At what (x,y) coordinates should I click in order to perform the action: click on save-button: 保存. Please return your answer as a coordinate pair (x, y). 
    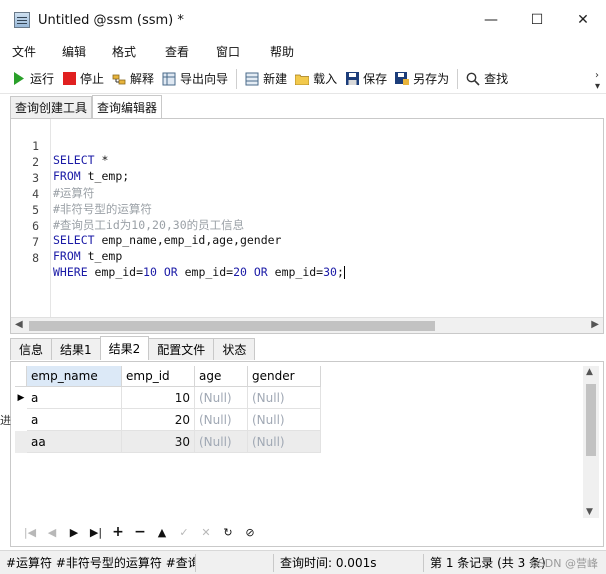
    Looking at the image, I should click on (366, 79).